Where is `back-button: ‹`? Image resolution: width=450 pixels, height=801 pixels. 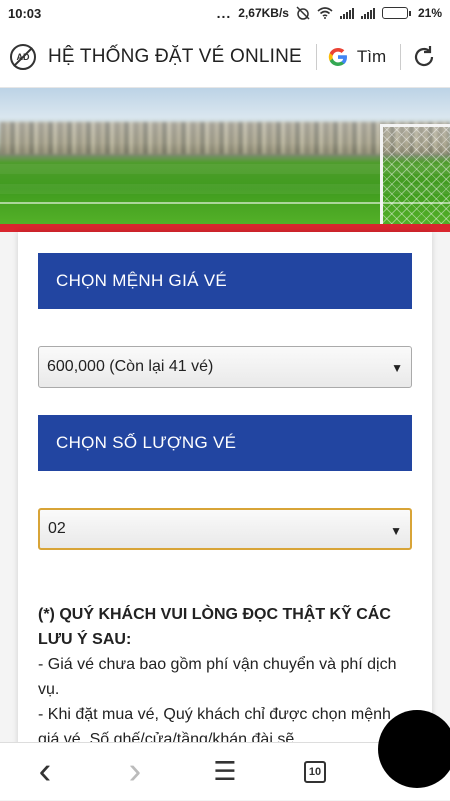
back-button: ‹ is located at coordinates (45, 772).